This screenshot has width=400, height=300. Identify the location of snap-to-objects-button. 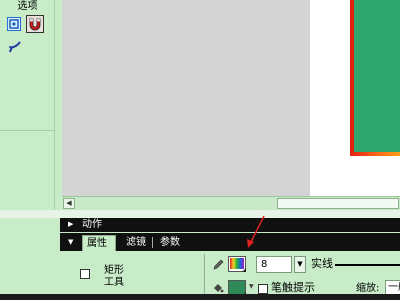
(14, 24).